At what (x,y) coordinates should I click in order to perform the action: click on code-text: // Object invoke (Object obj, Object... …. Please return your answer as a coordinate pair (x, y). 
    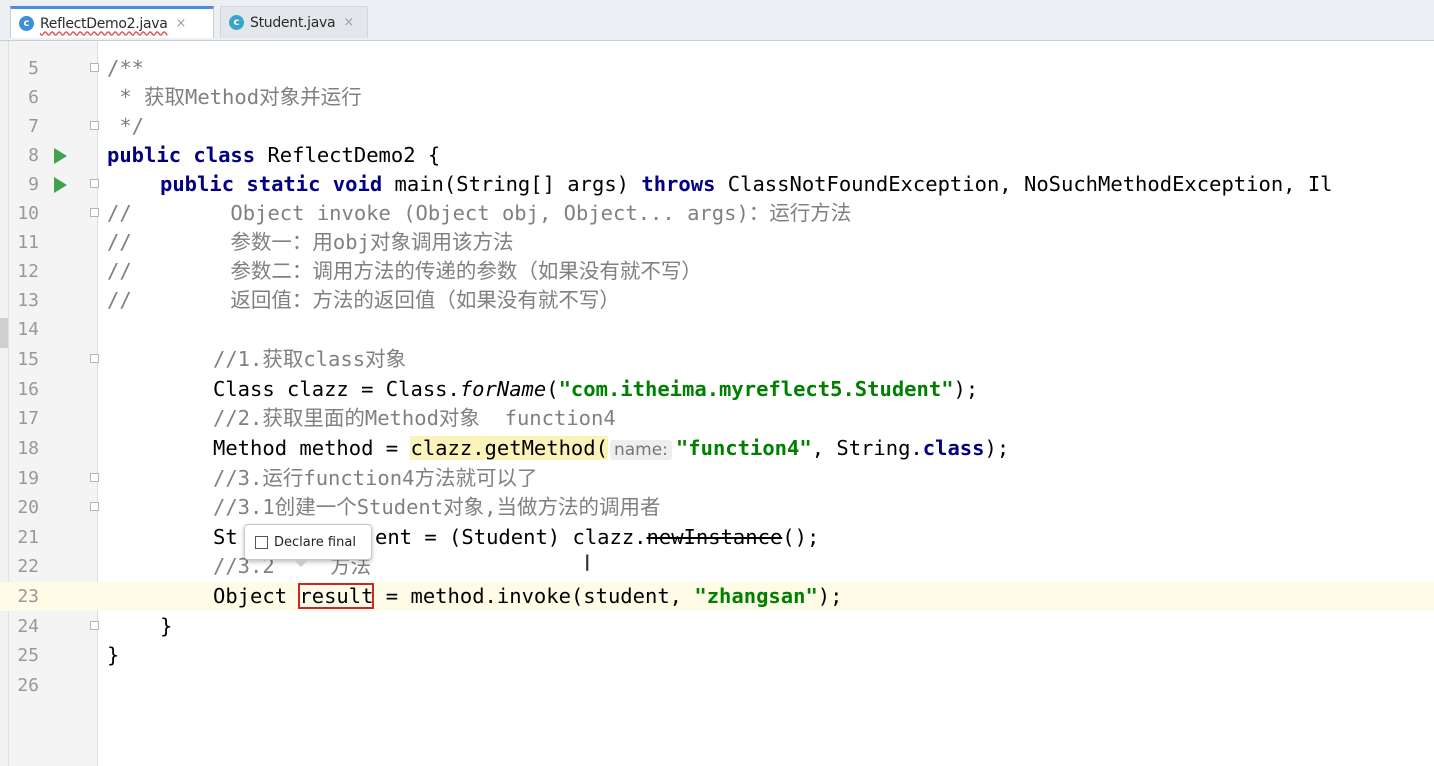
    Looking at the image, I should click on (479, 213).